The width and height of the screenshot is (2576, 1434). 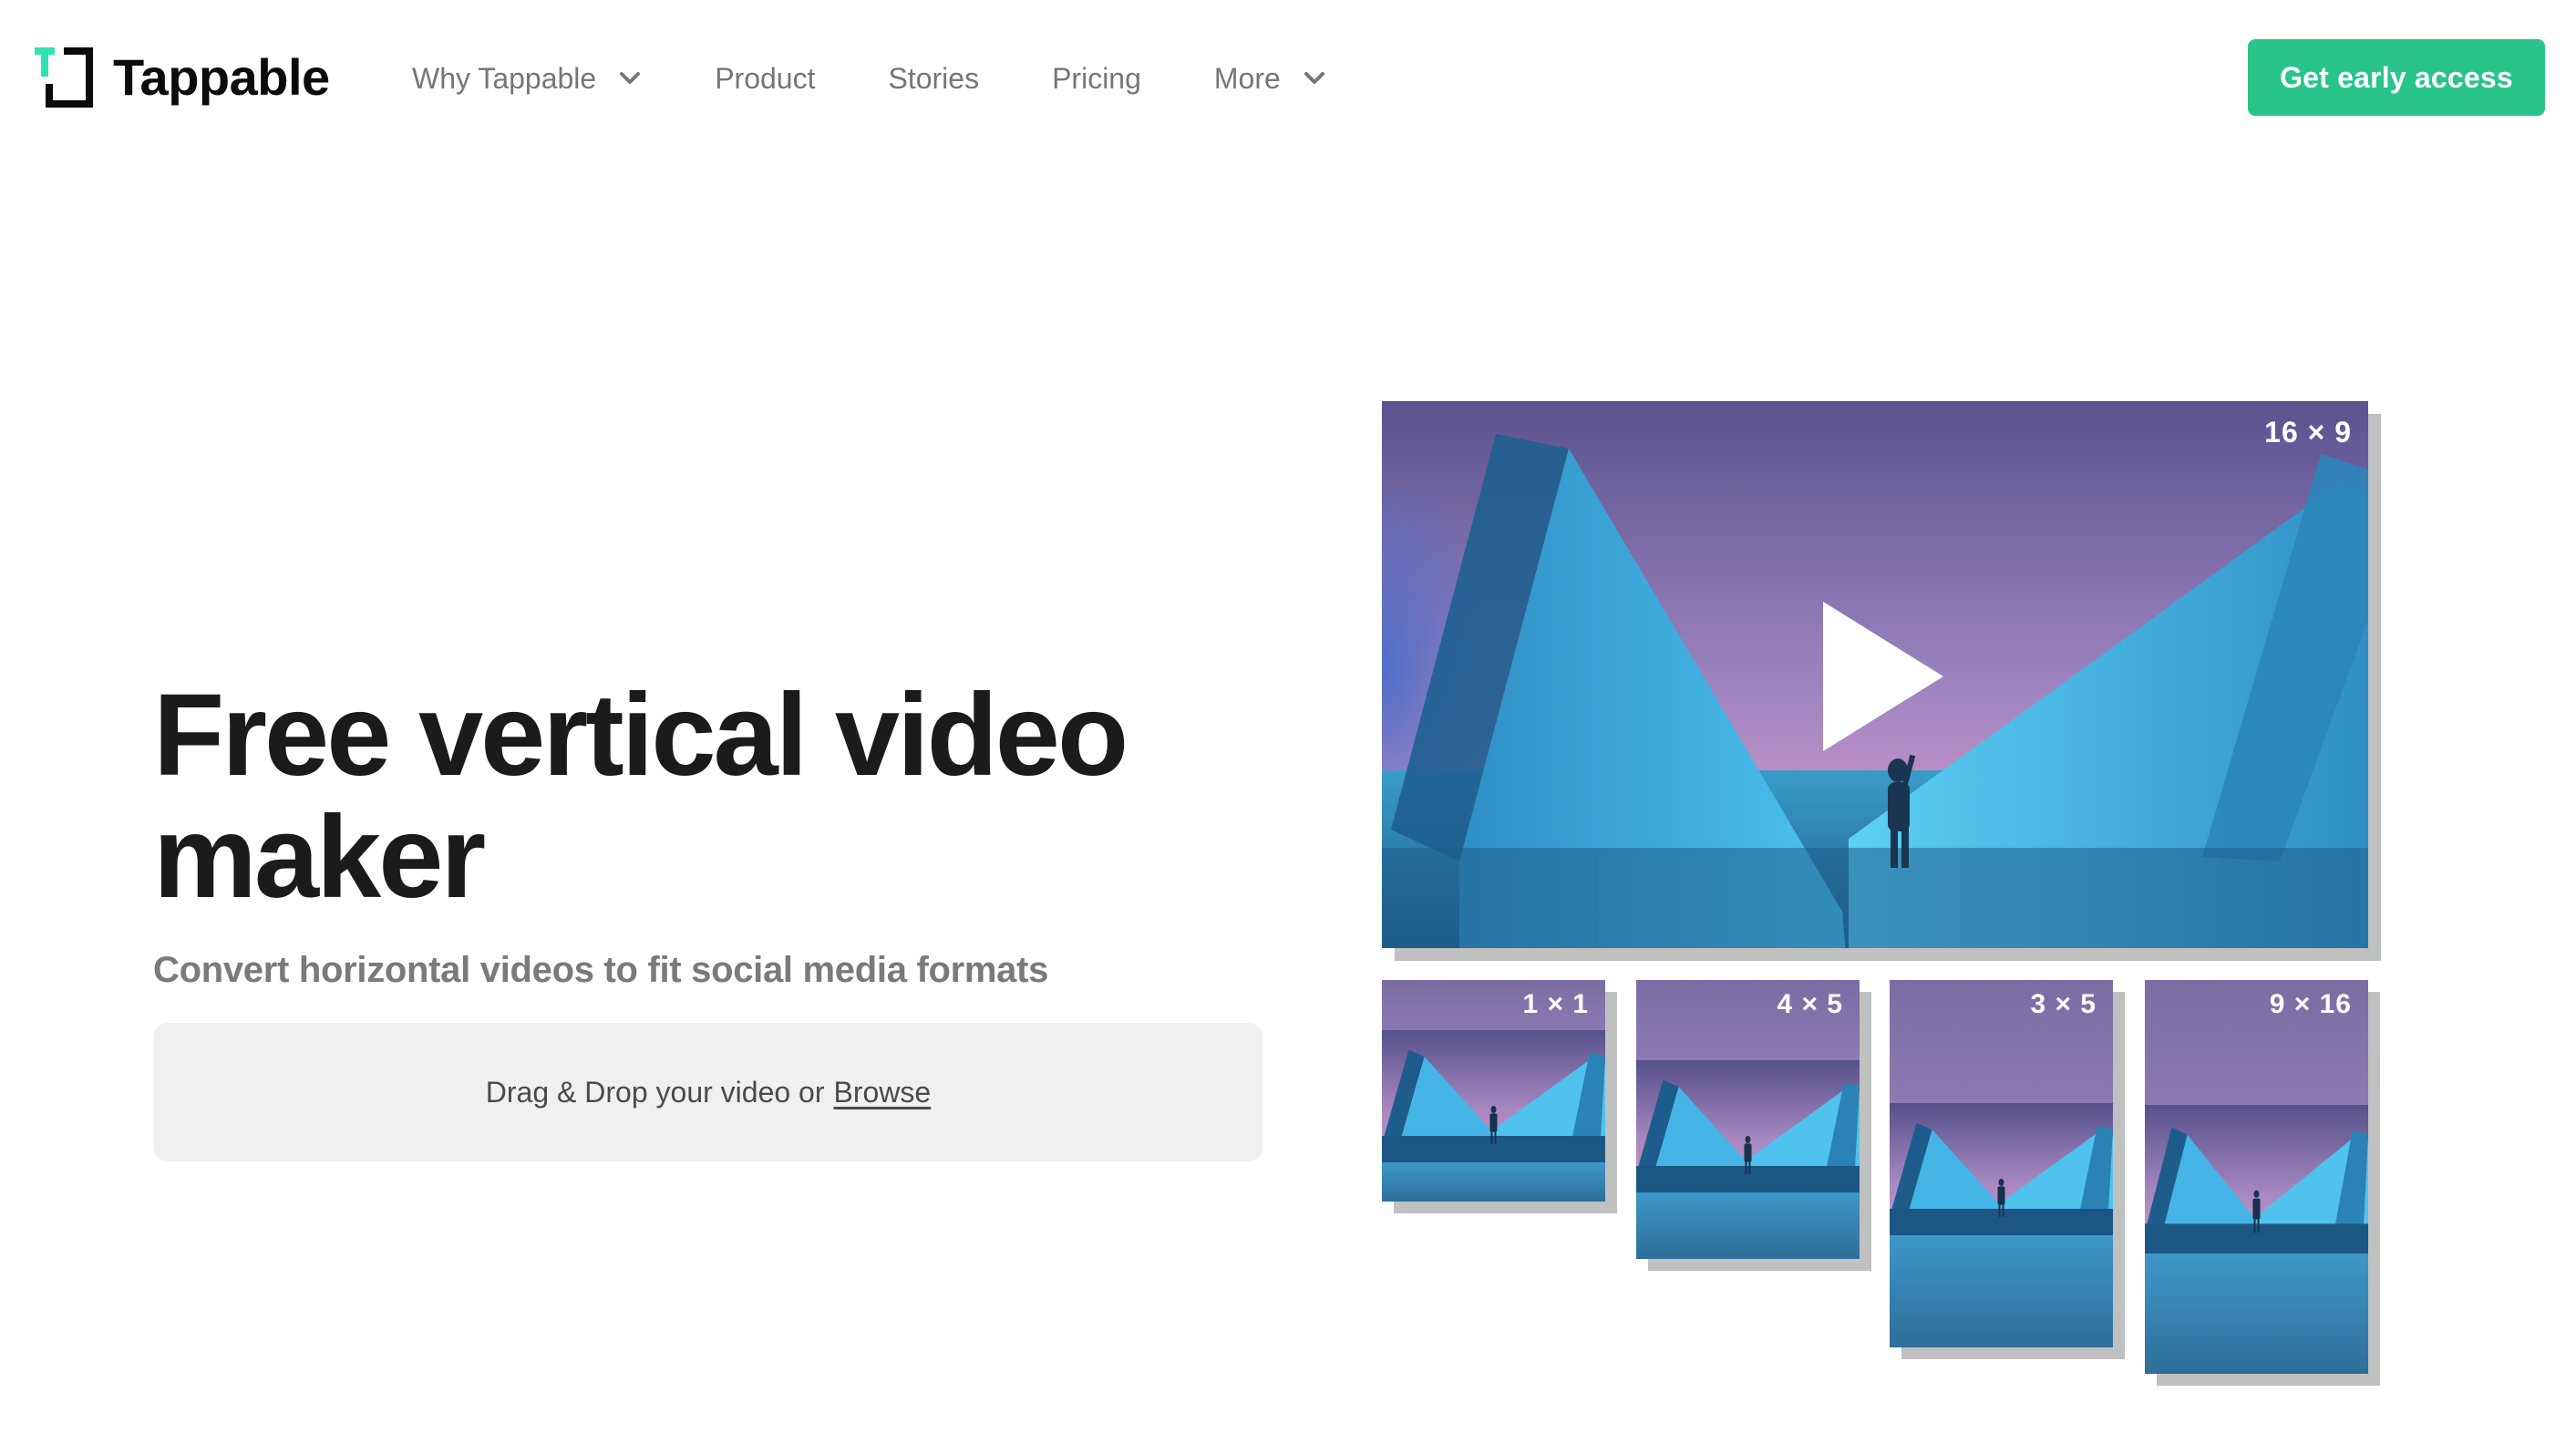 I want to click on dropzone-text: Drag & Drop your video or, so click(x=655, y=1092).